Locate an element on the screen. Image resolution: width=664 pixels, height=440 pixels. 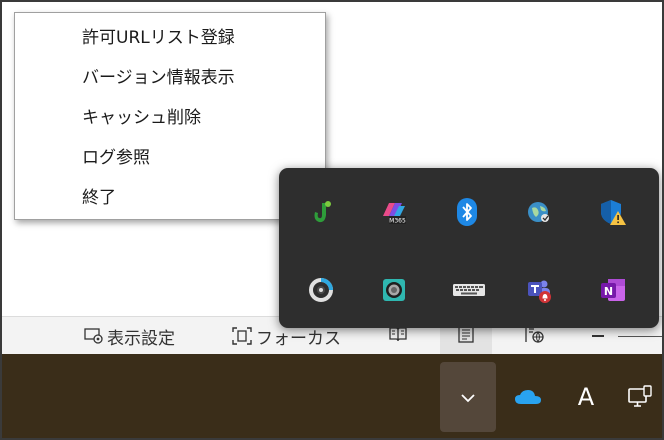
ime-mode-indicator: A is located at coordinates (586, 397).